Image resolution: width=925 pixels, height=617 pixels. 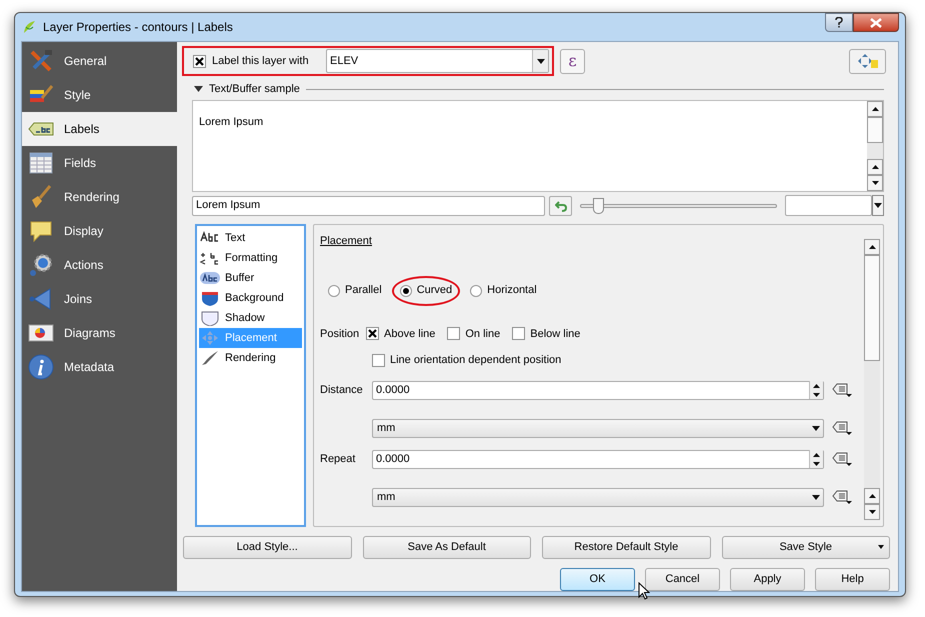 I want to click on checkbox-label: Above line, so click(x=410, y=334).